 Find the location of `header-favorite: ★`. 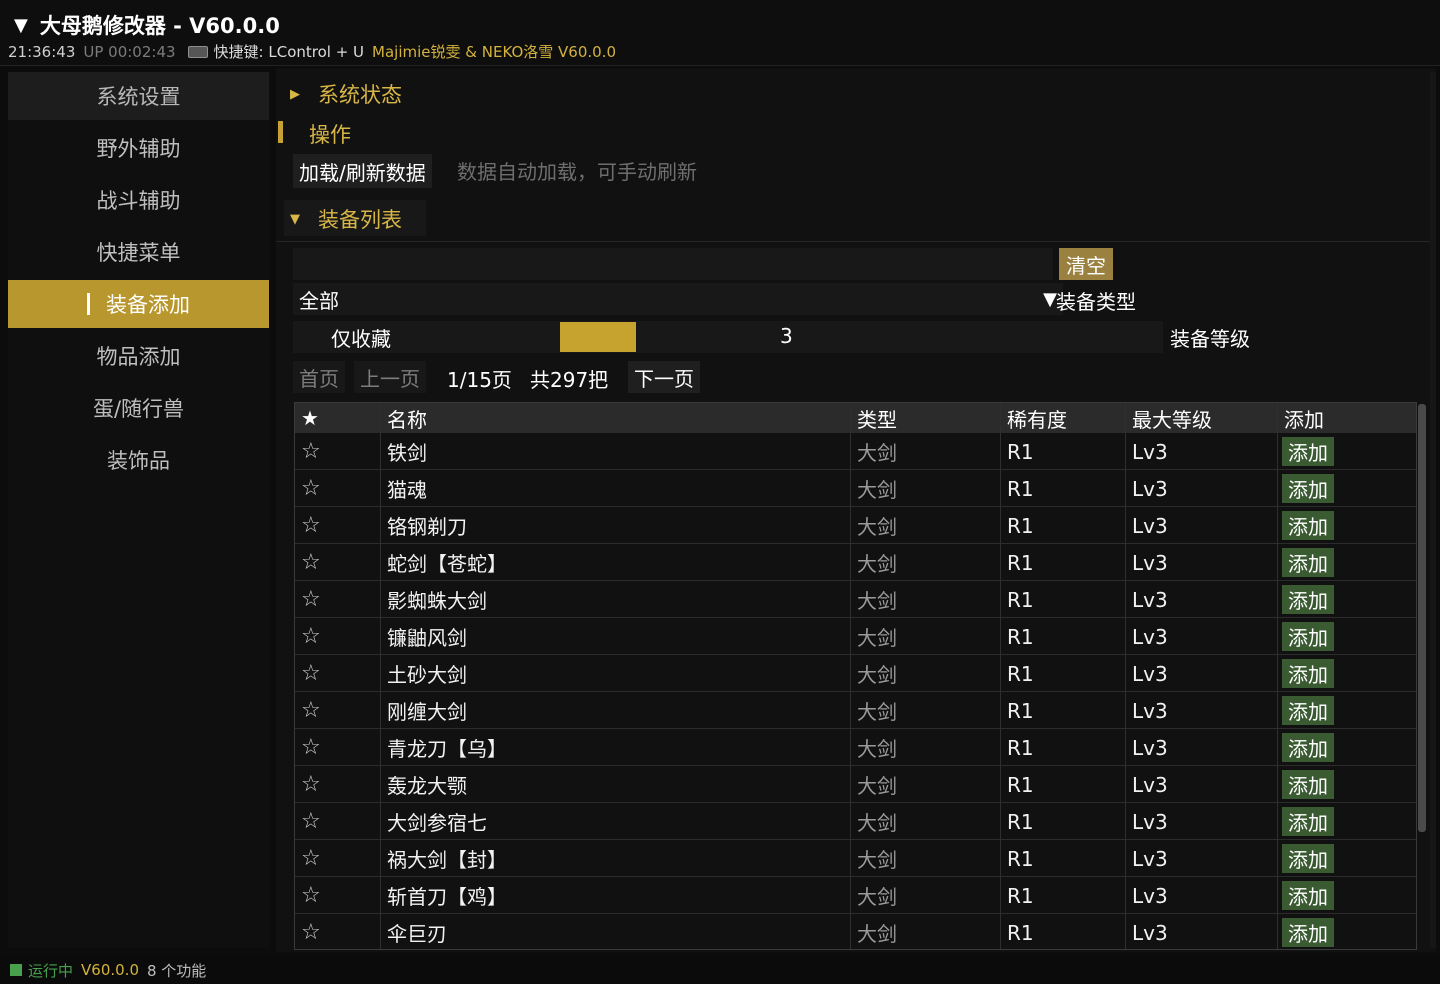

header-favorite: ★ is located at coordinates (338, 418).